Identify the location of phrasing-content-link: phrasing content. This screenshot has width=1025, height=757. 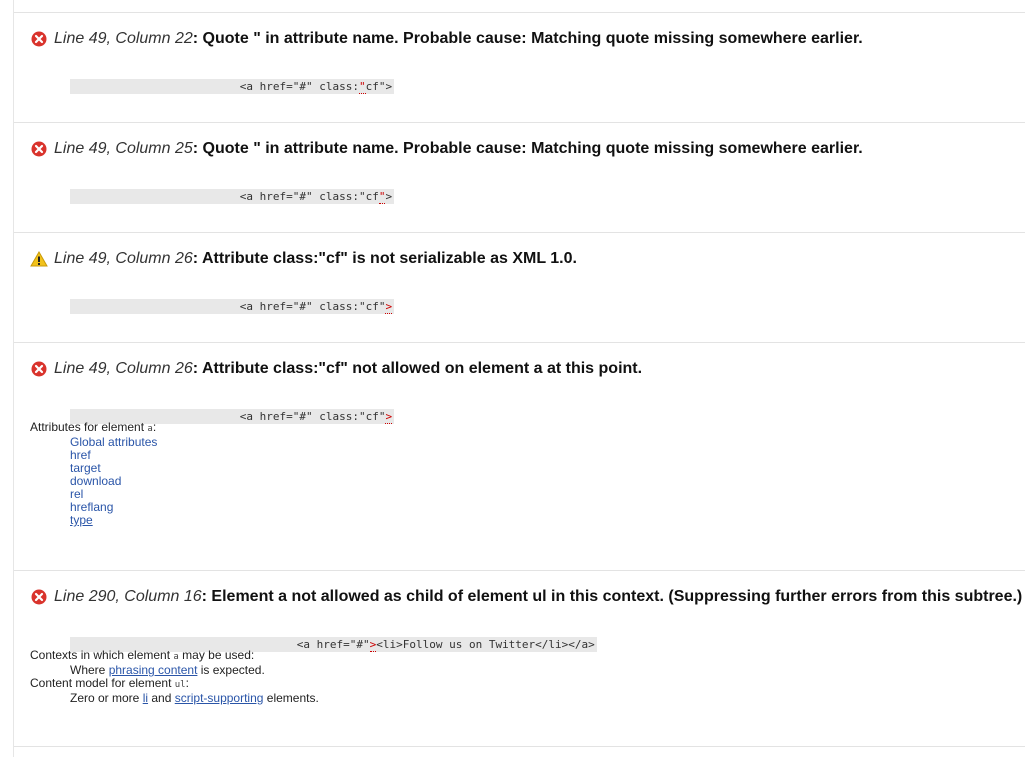
(153, 670).